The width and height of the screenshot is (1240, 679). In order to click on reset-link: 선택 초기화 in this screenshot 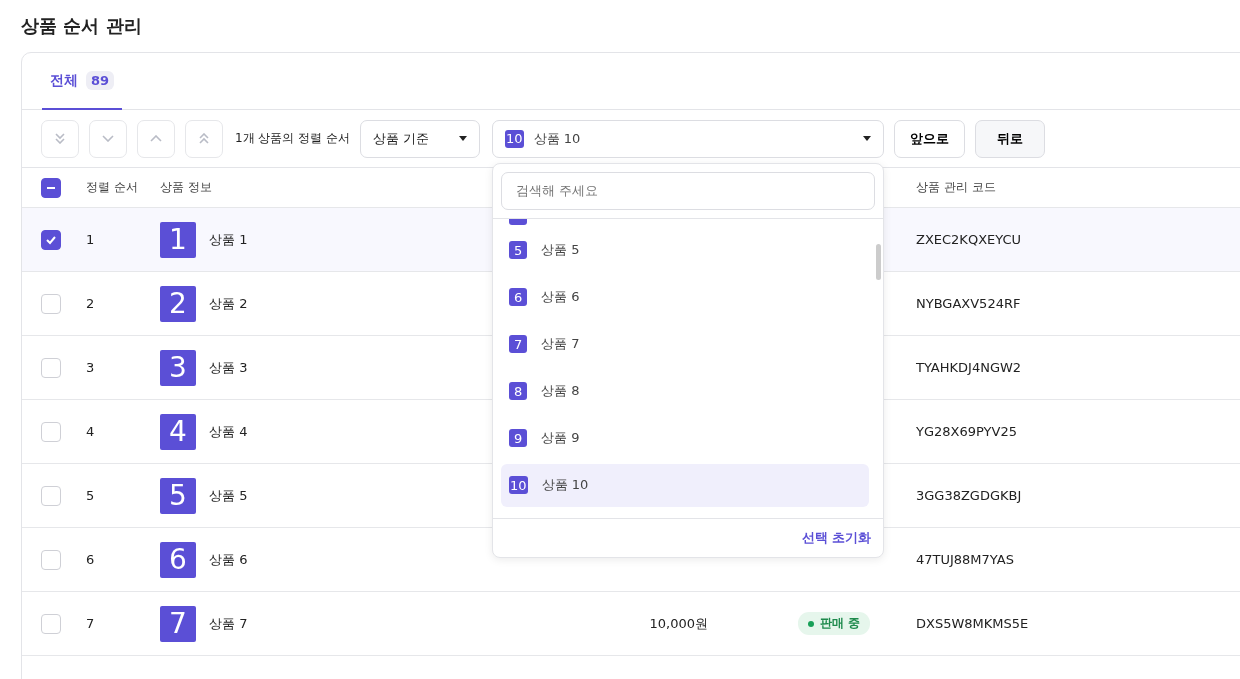, I will do `click(836, 537)`.